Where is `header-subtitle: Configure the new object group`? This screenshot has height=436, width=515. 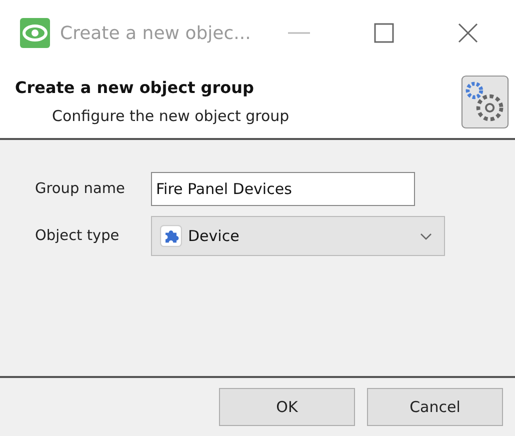
header-subtitle: Configure the new object group is located at coordinates (171, 116).